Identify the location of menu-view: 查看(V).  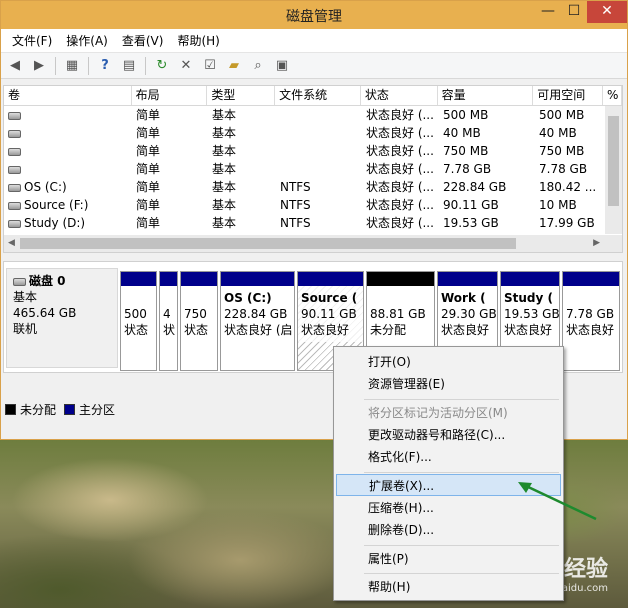
(143, 40).